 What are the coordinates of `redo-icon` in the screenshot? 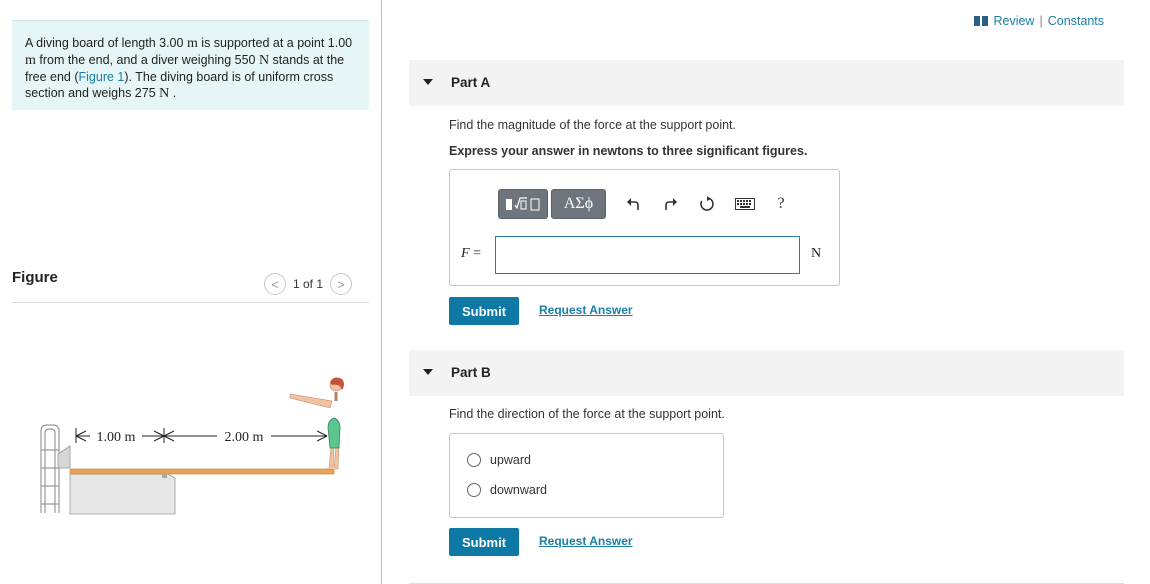 It's located at (671, 204).